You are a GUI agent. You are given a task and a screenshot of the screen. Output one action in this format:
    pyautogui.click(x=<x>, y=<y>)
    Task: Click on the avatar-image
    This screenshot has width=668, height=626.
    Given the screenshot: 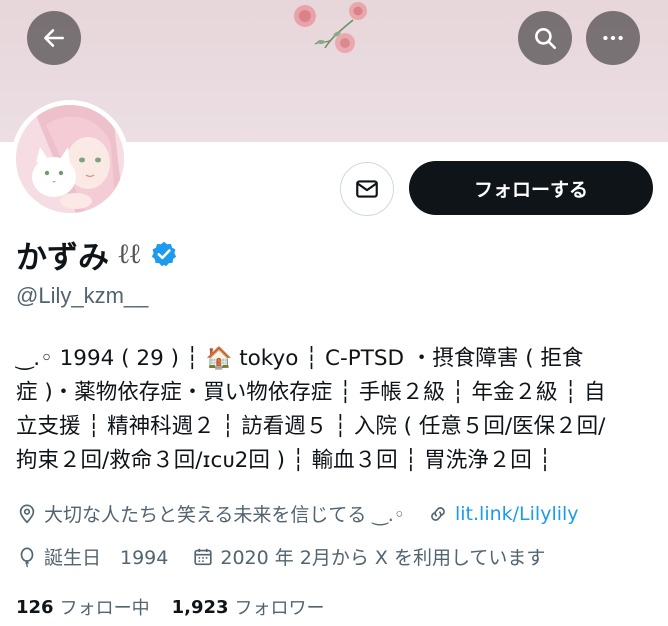 What is the action you would take?
    pyautogui.click(x=70, y=159)
    